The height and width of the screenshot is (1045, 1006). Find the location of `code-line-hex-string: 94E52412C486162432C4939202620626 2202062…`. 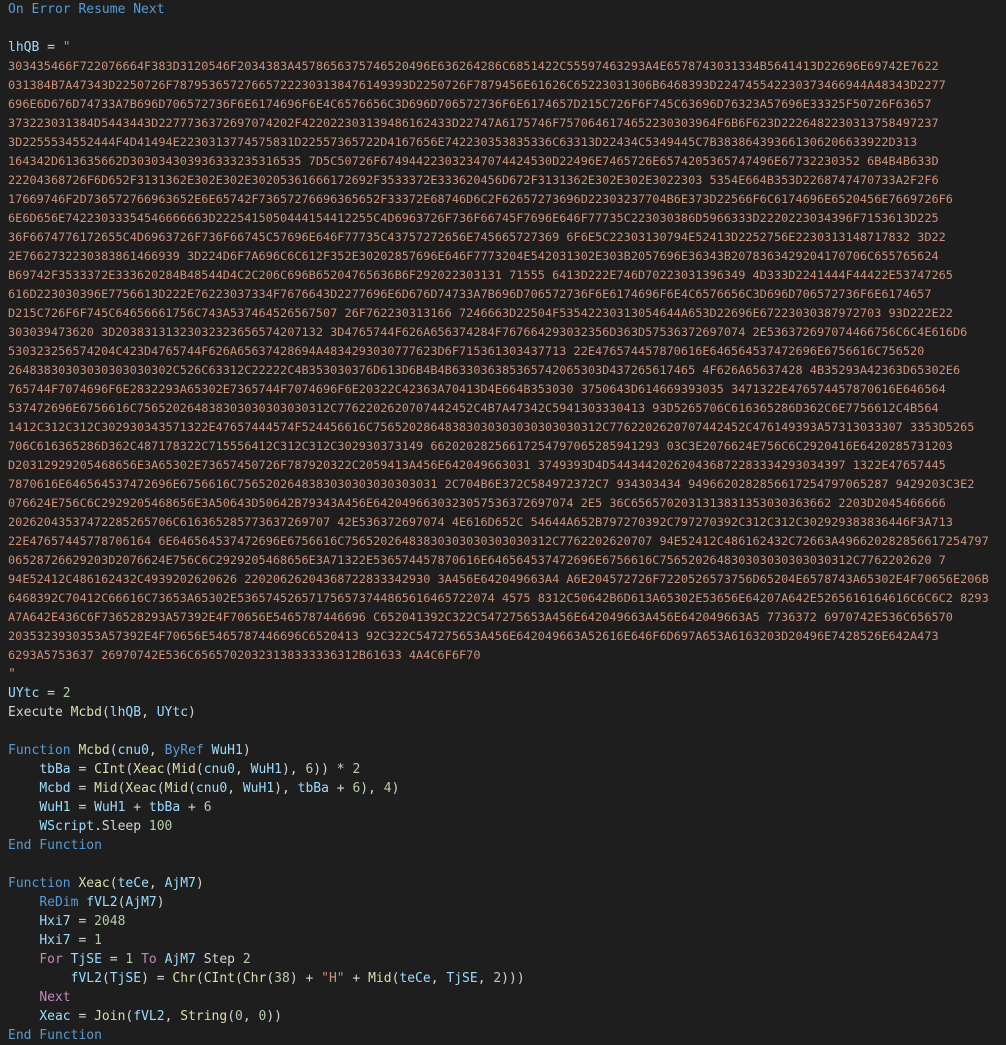

code-line-hex-string: 94E52412C486162432C4939202620626 2202062… is located at coordinates (503, 579).